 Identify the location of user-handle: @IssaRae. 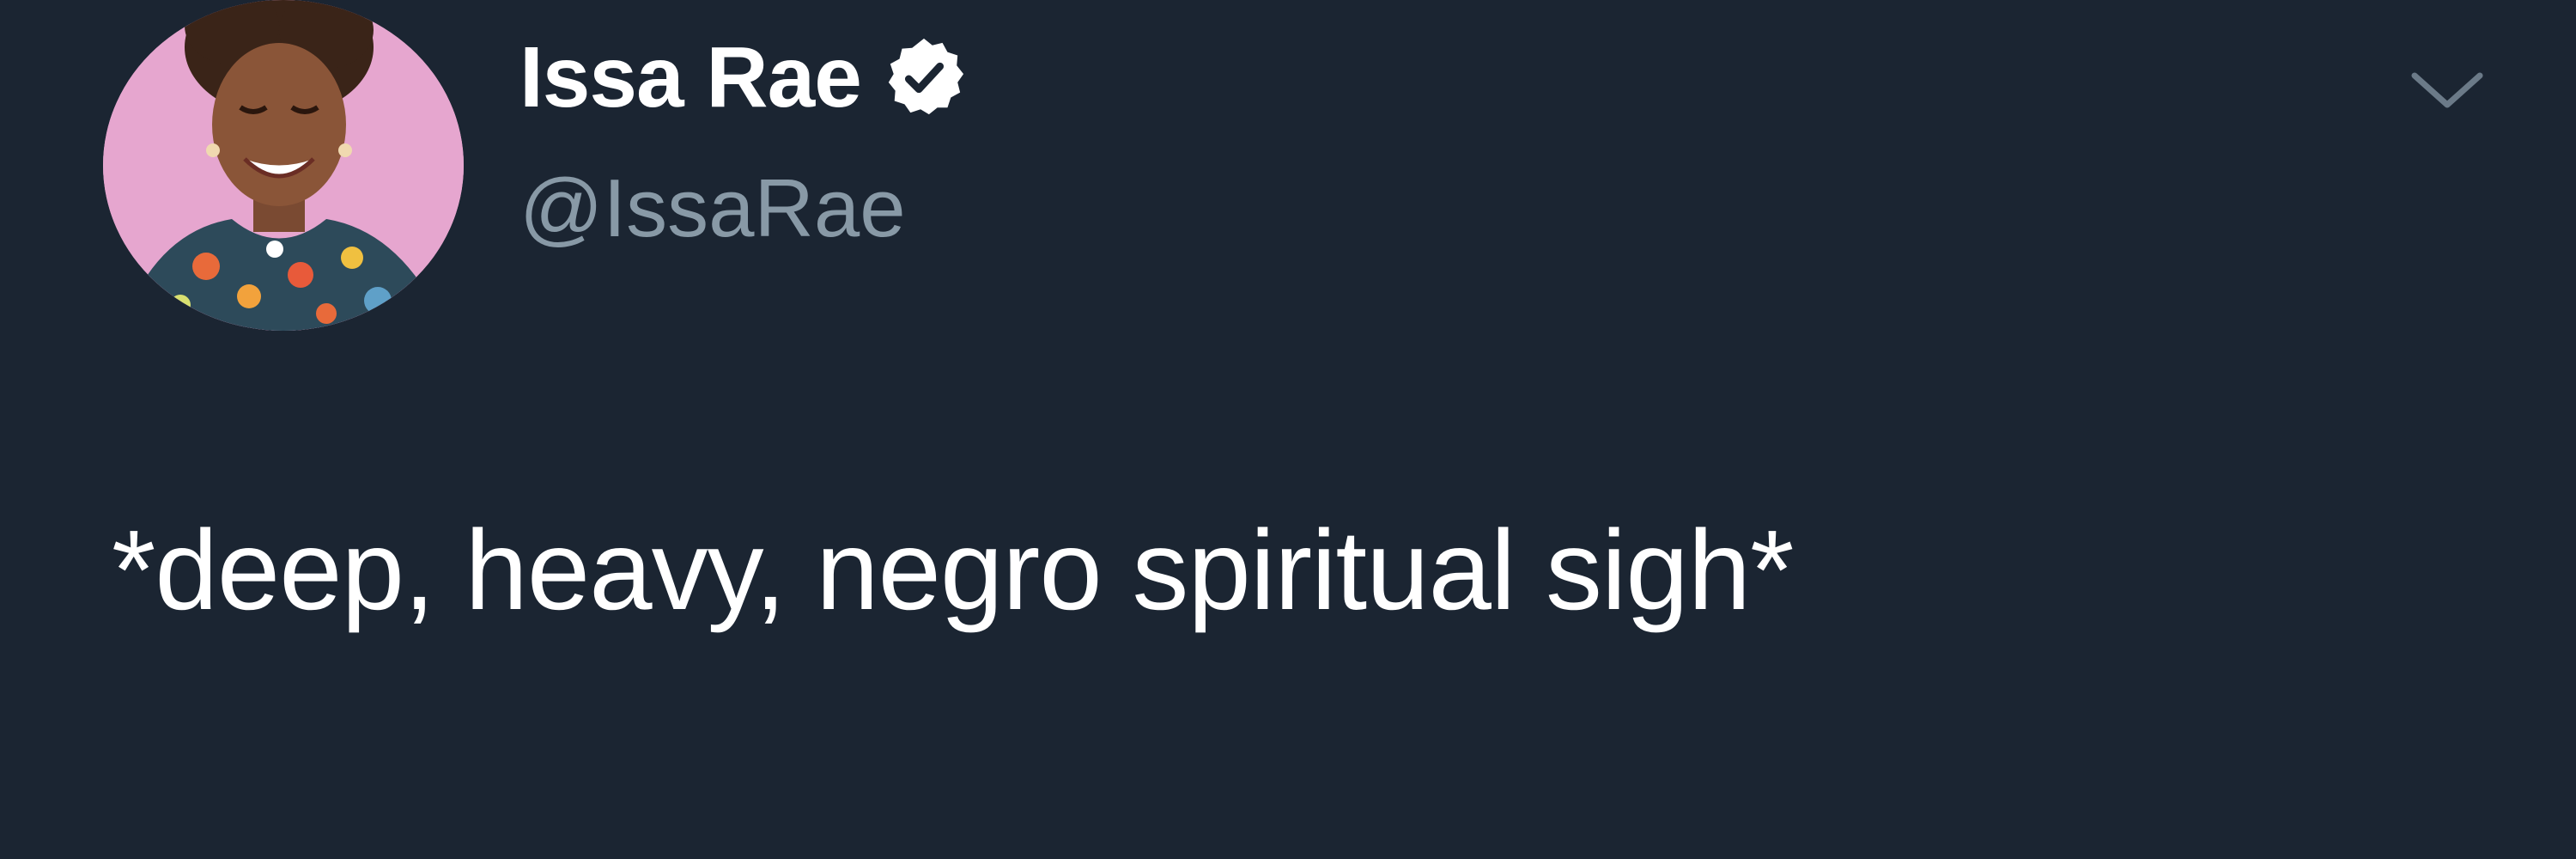
(713, 209).